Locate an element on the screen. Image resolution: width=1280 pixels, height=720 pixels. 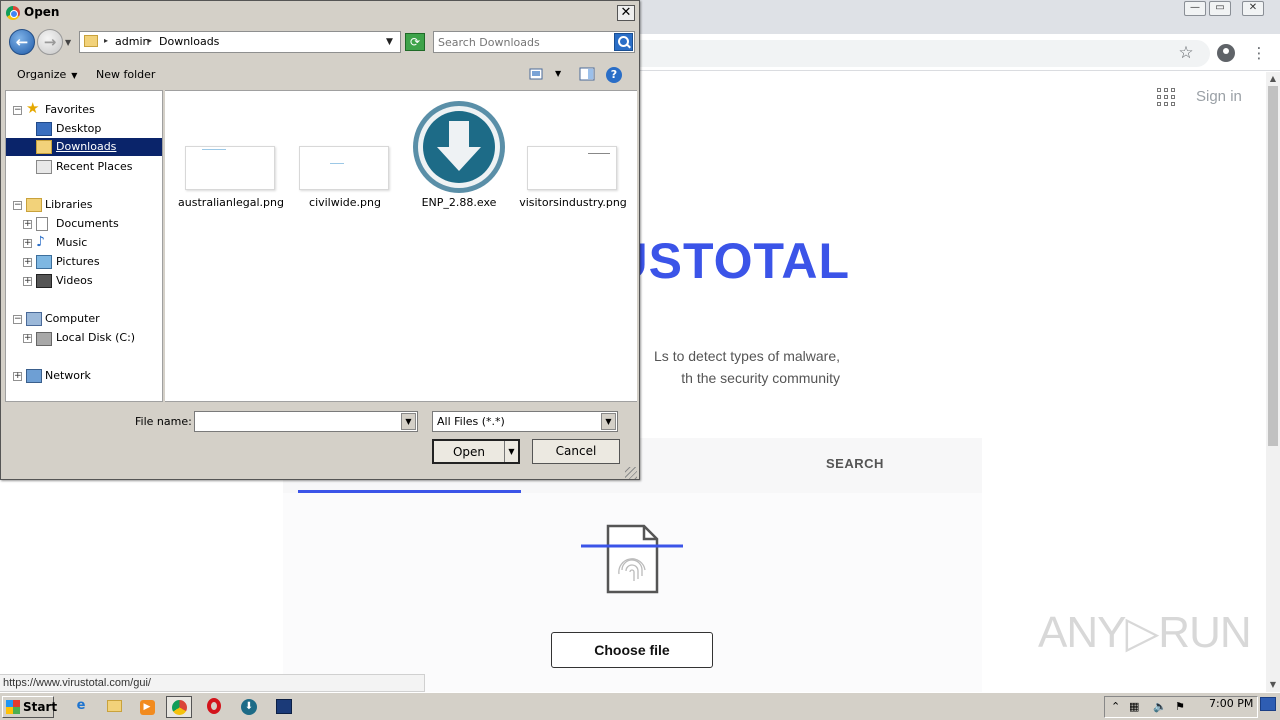
dialog-close-button: ✕ is located at coordinates (626, 13).